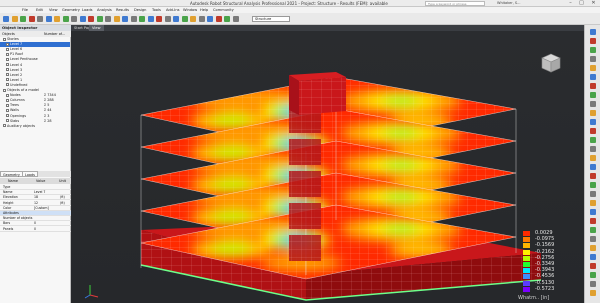 This screenshot has height=303, width=600. What do you see at coordinates (53, 10) in the screenshot?
I see `menu-view: View` at bounding box center [53, 10].